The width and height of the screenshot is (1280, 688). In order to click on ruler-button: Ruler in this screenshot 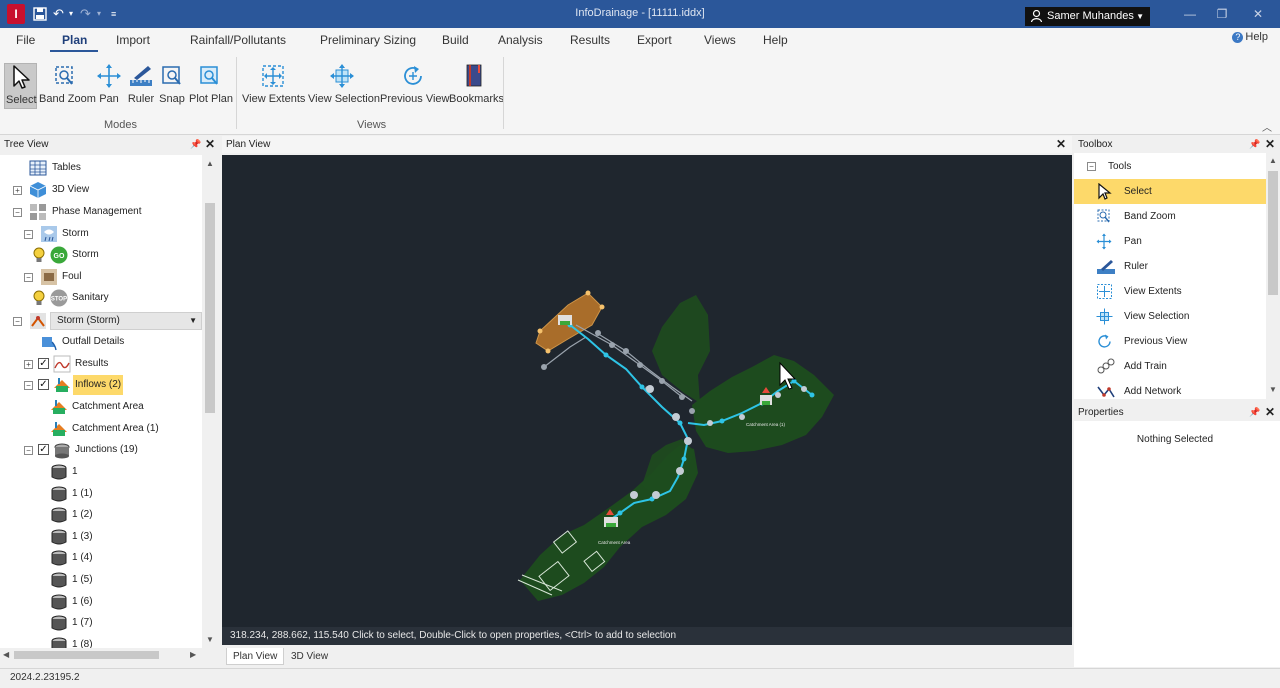, I will do `click(141, 86)`.